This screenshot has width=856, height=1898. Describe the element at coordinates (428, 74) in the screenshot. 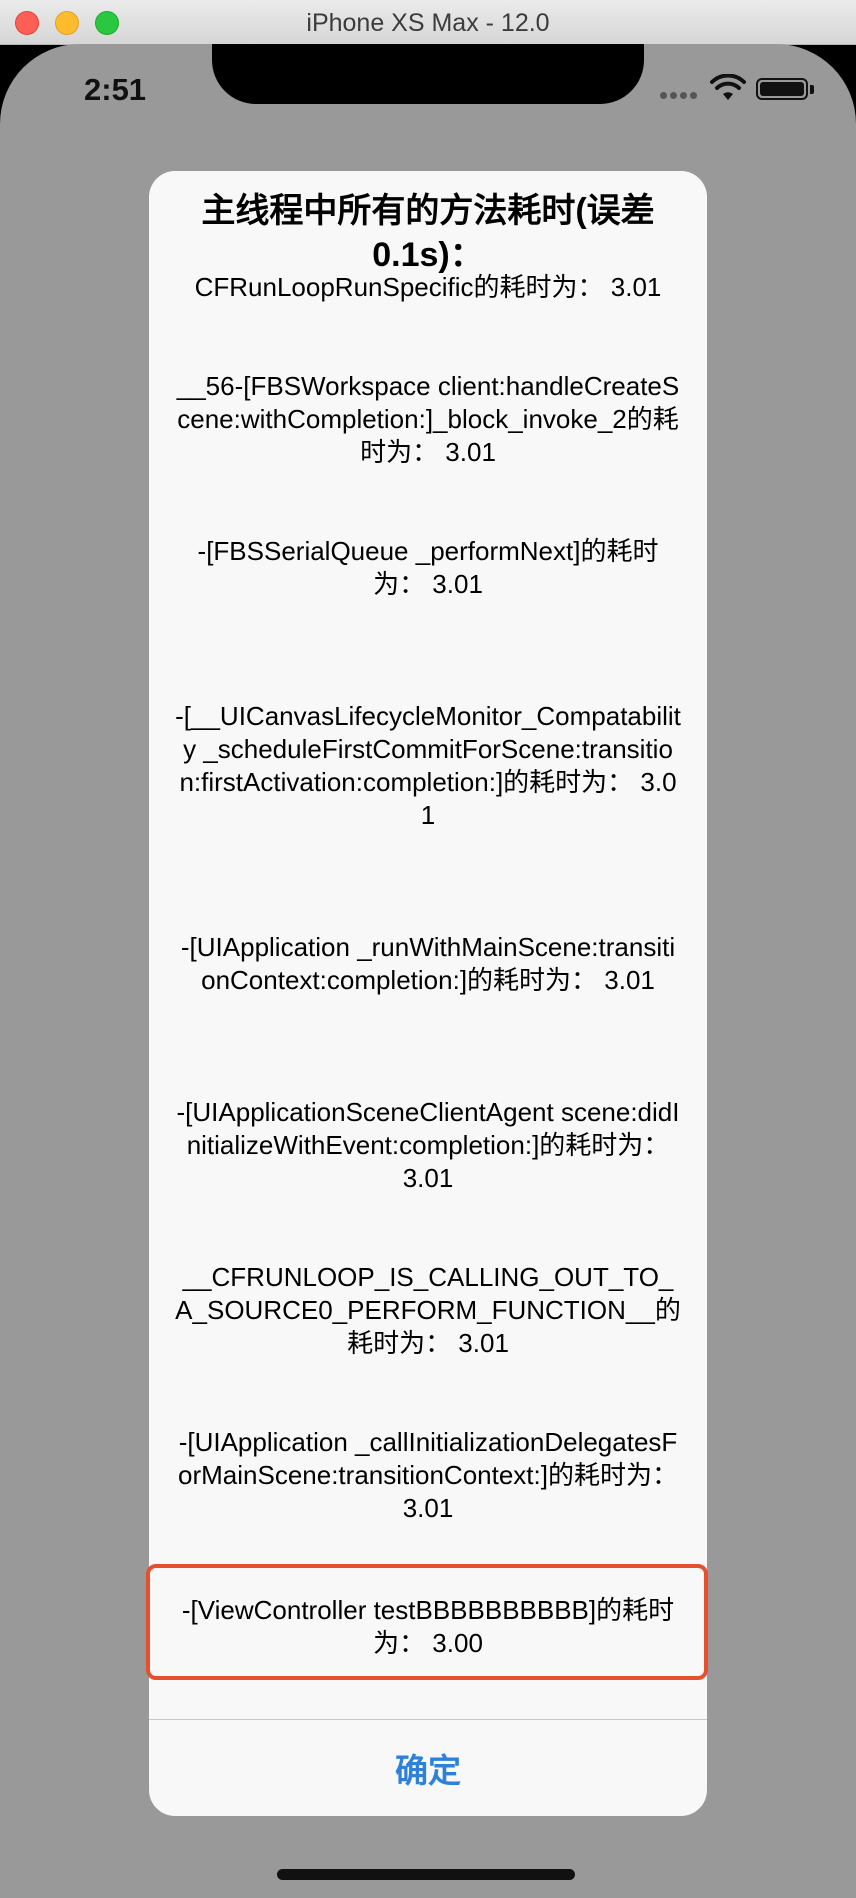

I see `device-notch` at that location.